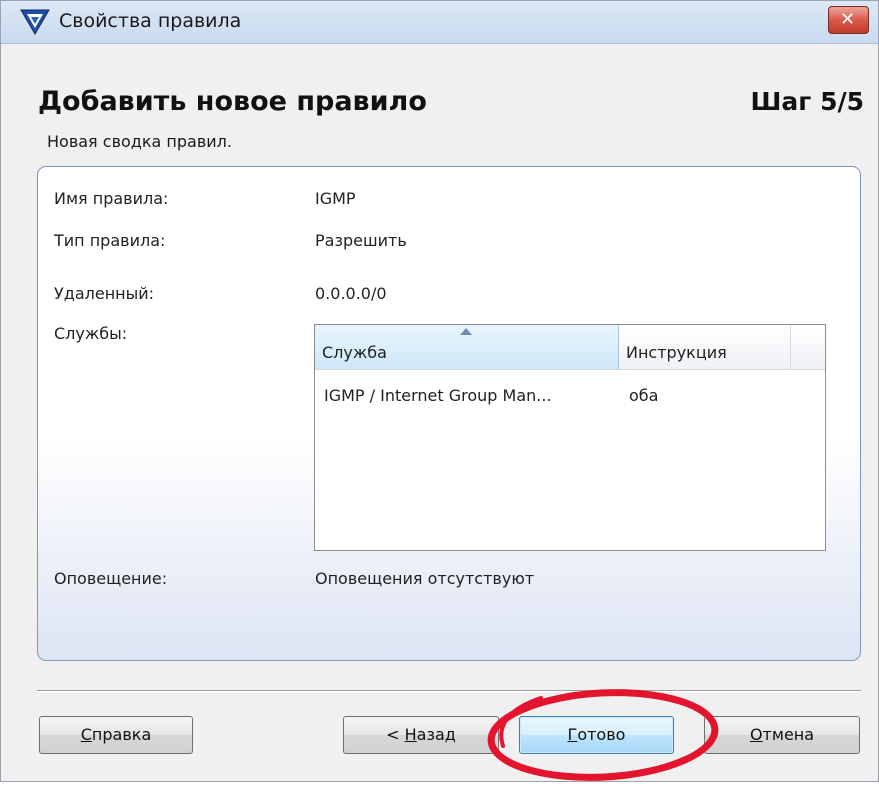 The height and width of the screenshot is (787, 879). What do you see at coordinates (425, 578) in the screenshot?
I see `notification-value: Оповещения отсутствуют` at bounding box center [425, 578].